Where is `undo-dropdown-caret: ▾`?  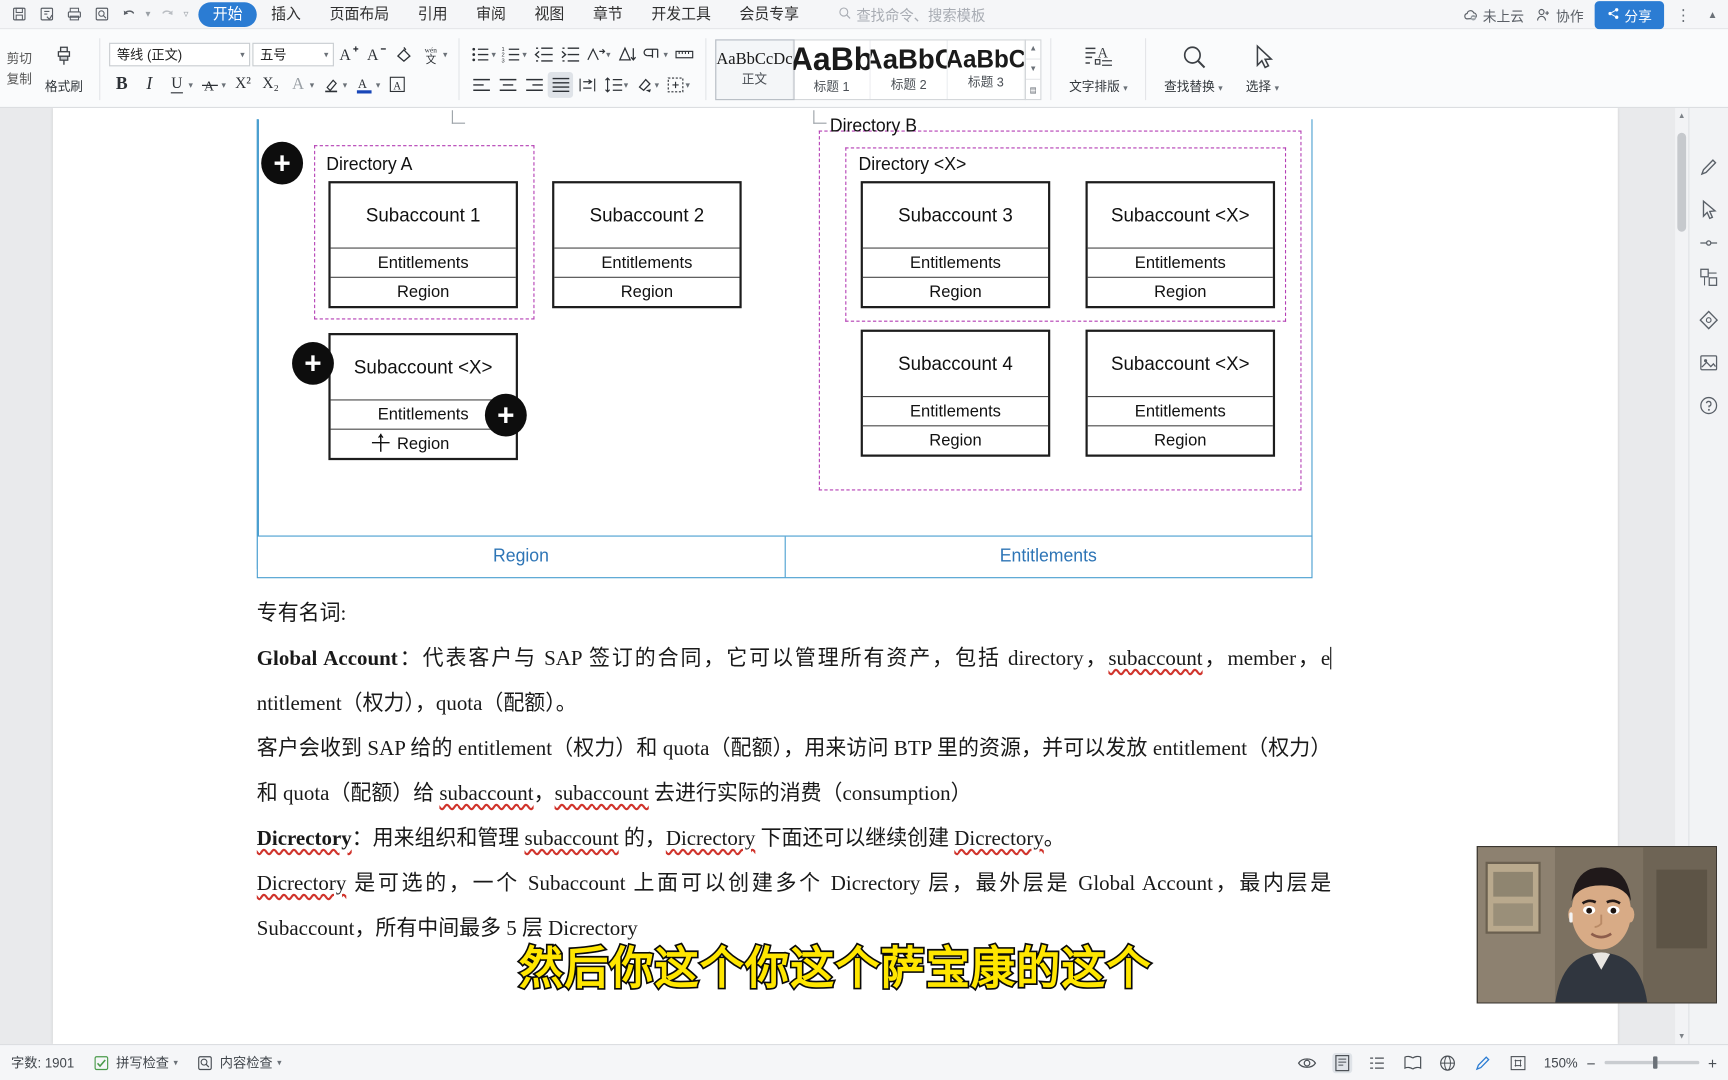 undo-dropdown-caret: ▾ is located at coordinates (147, 14).